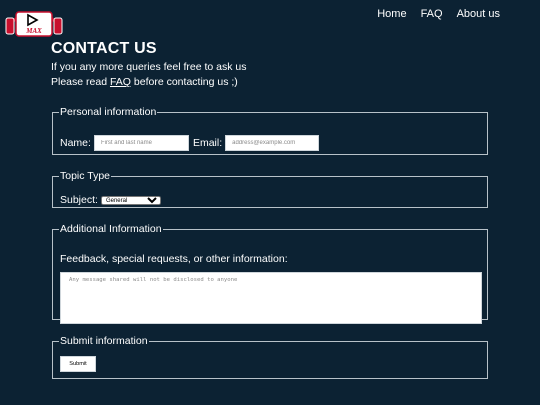 This screenshot has height=405, width=540. I want to click on subject-label: Subject:, so click(79, 200).